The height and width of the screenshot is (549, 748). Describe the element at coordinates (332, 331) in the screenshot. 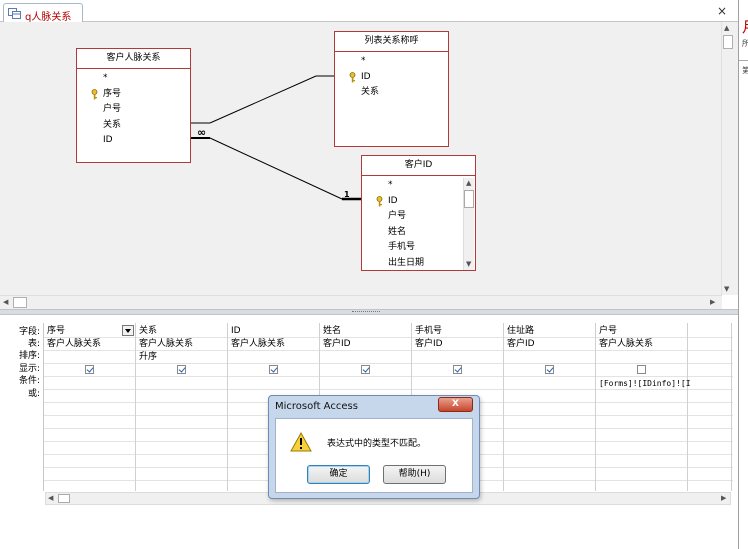

I see `grid-field-cell: 姓名` at that location.